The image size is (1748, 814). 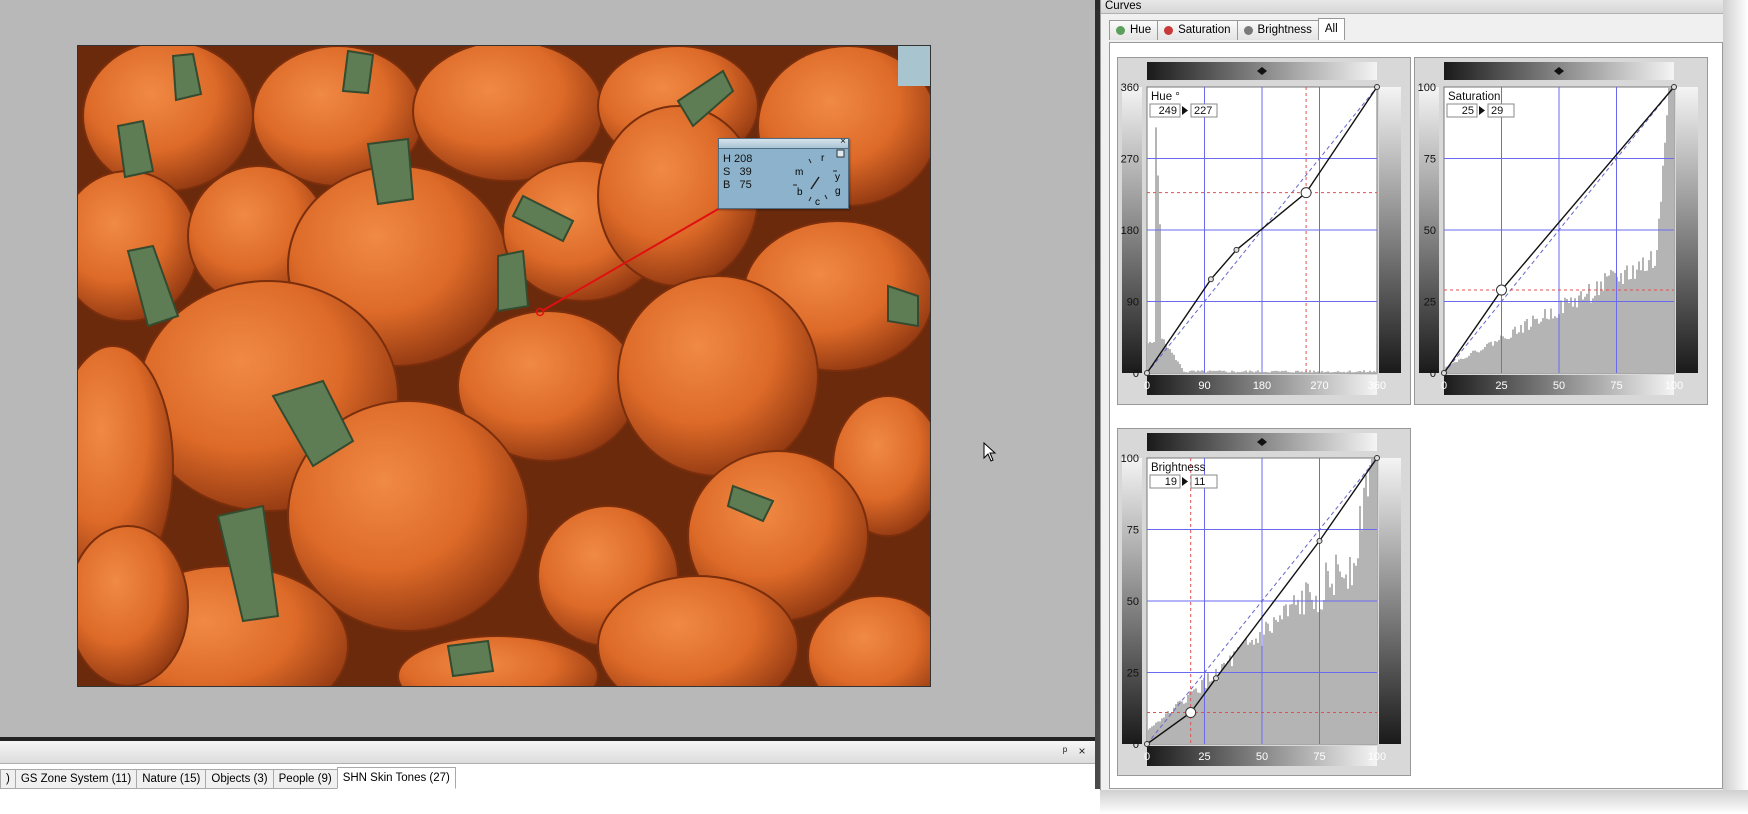 What do you see at coordinates (823, 158) in the screenshot?
I see `wheel-letter-r: r` at bounding box center [823, 158].